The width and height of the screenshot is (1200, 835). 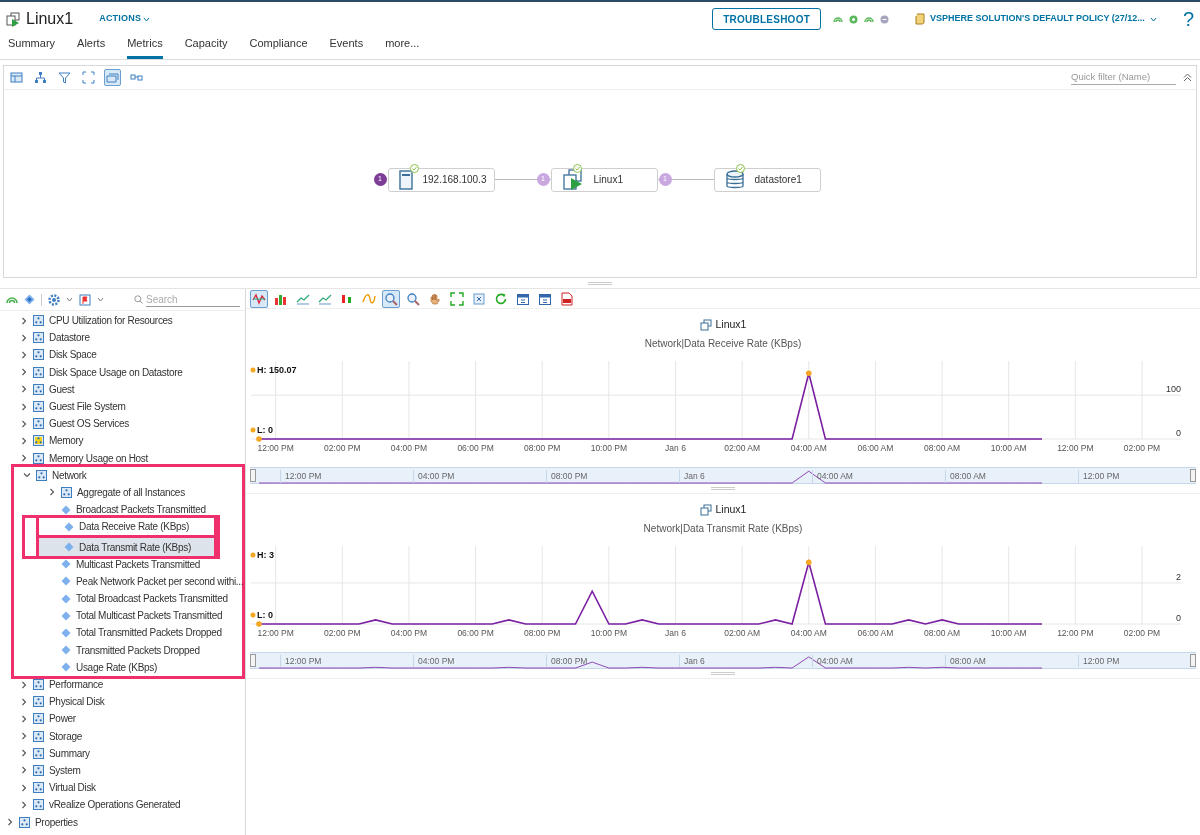 I want to click on chevron-down-icon, so click(x=27, y=475).